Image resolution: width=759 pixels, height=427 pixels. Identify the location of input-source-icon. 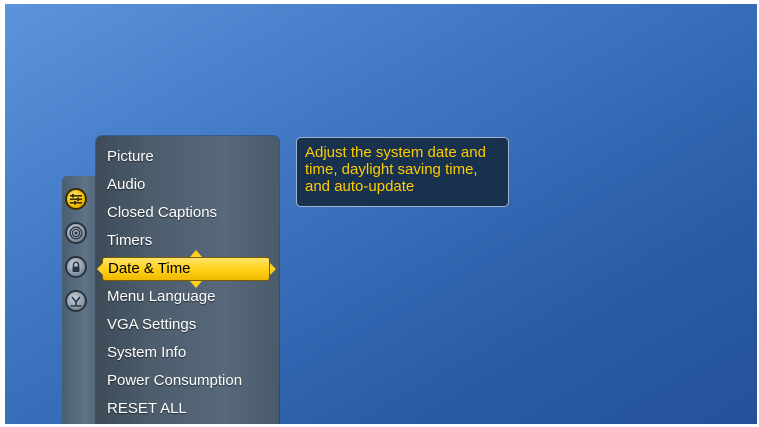
(76, 301).